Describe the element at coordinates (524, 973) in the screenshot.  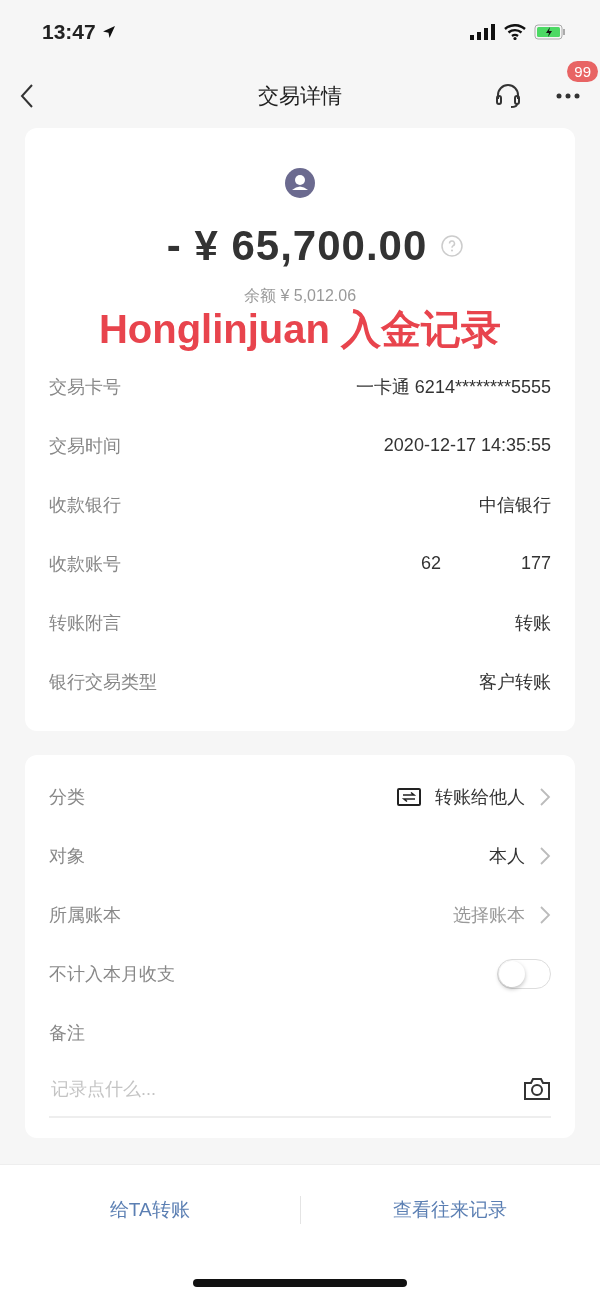
I see `toggle-switch` at that location.